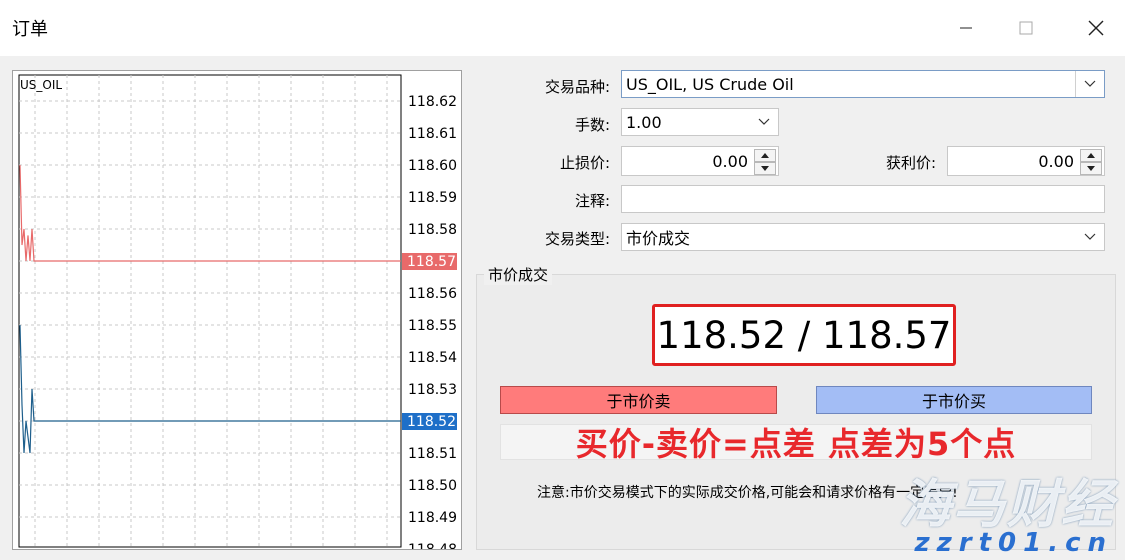  What do you see at coordinates (432, 390) in the screenshot?
I see `y-tick-label: 118.53` at bounding box center [432, 390].